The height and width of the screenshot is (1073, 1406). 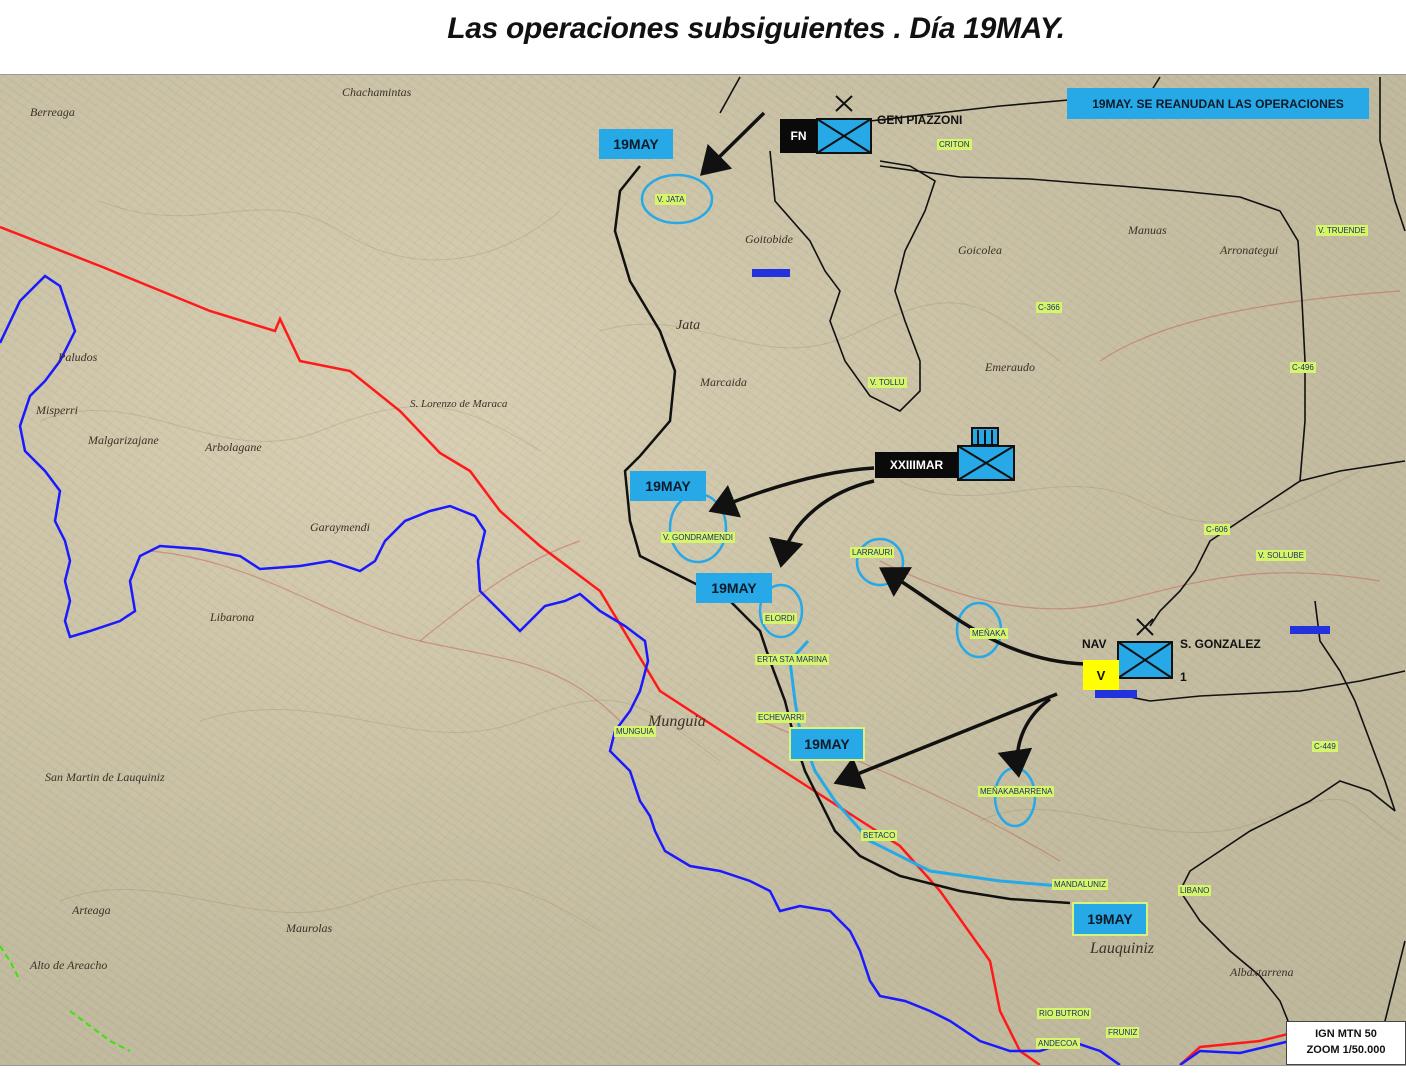 What do you see at coordinates (920, 120) in the screenshot?
I see `unit-commander-fn: GEN PIAZZONI` at bounding box center [920, 120].